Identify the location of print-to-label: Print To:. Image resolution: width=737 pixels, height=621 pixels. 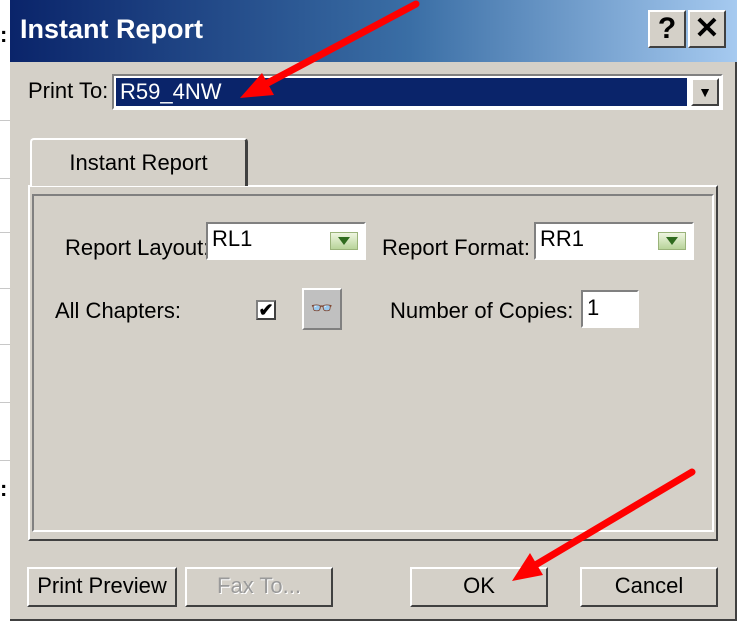
(68, 90).